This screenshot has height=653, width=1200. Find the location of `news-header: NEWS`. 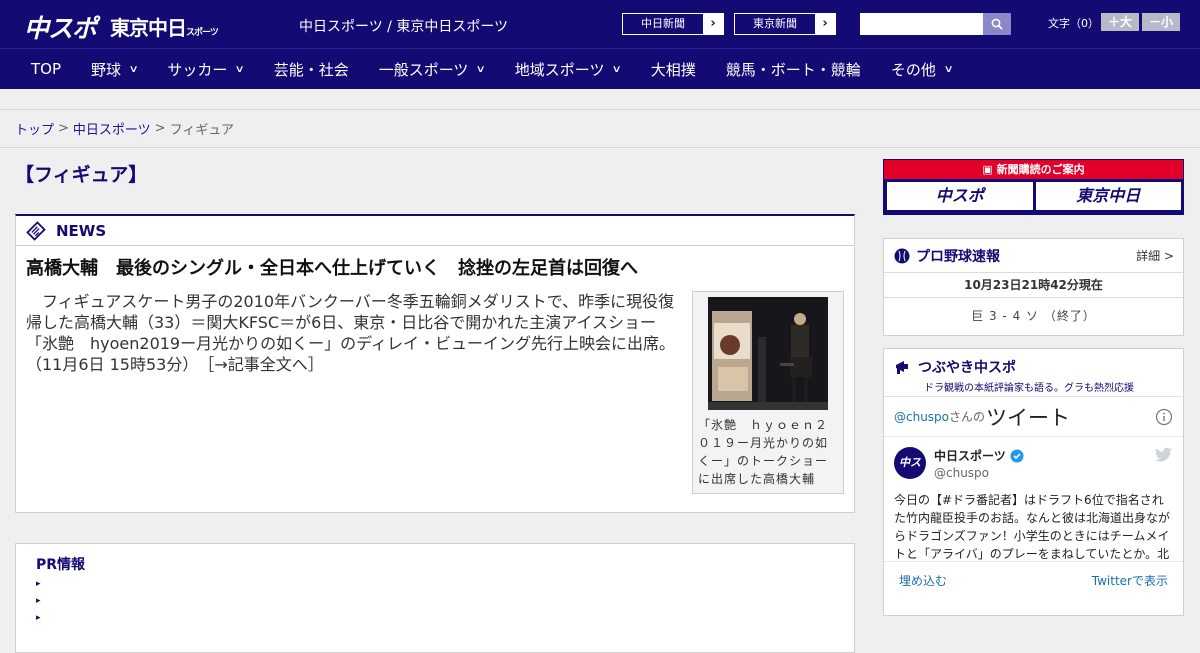

news-header: NEWS is located at coordinates (435, 231).